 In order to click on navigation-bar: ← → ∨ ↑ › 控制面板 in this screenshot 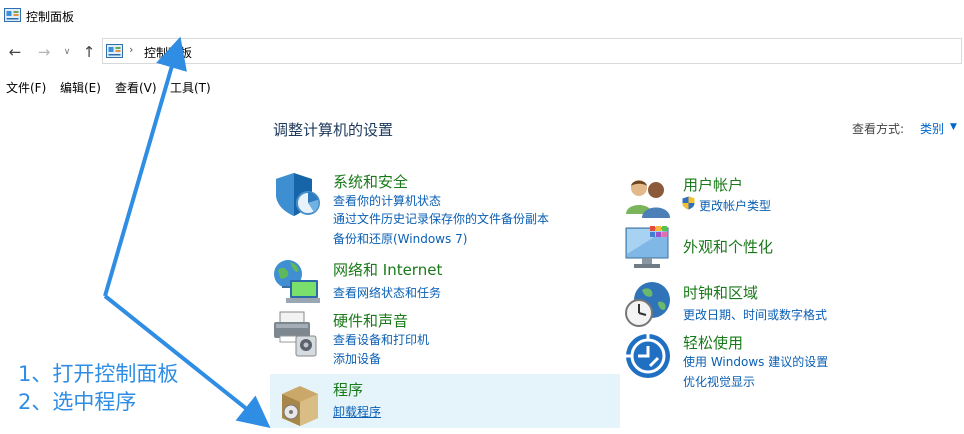, I will do `click(482, 52)`.